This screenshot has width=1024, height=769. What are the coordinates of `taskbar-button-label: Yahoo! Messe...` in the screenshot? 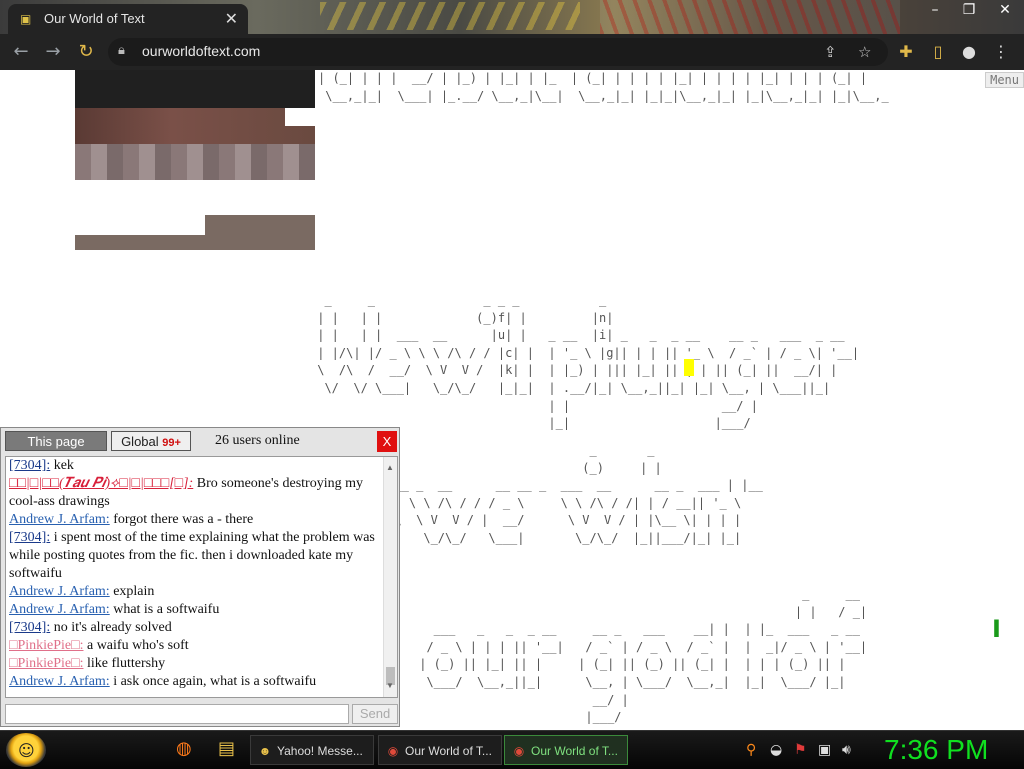 It's located at (320, 751).